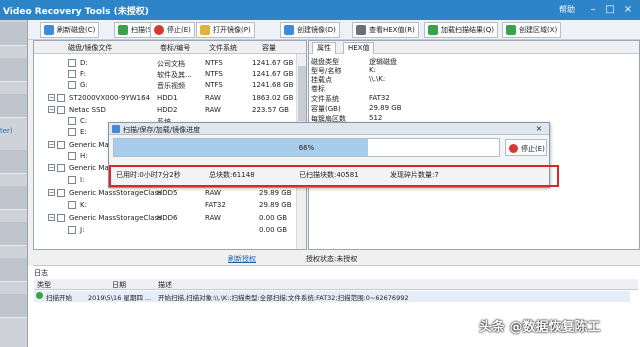 Image resolution: width=640 pixels, height=347 pixels. Describe the element at coordinates (511, 30) in the screenshot. I see `range-icon` at that location.